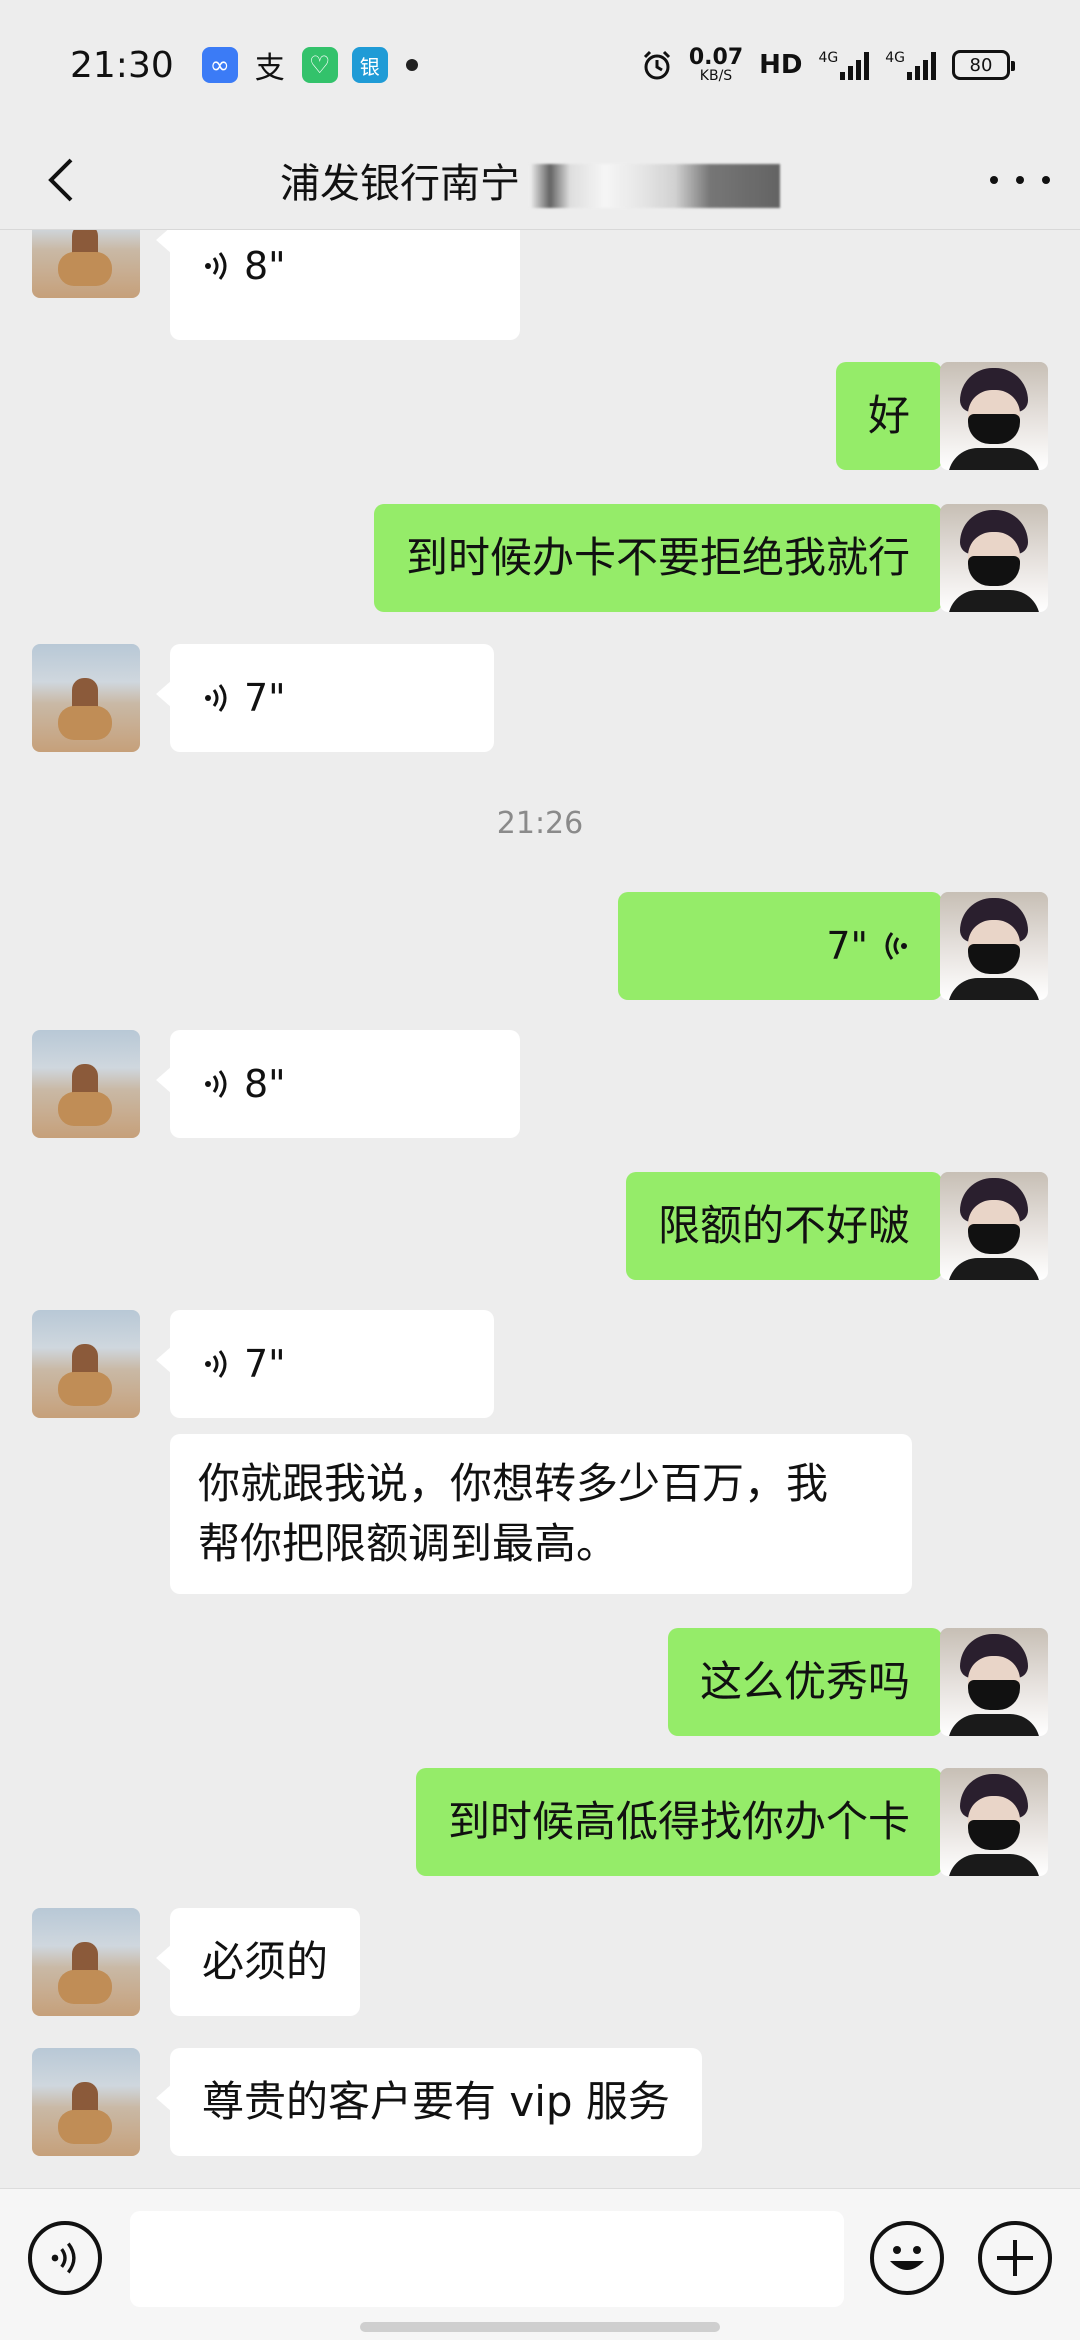  What do you see at coordinates (655, 185) in the screenshot?
I see `redacted-title-part` at bounding box center [655, 185].